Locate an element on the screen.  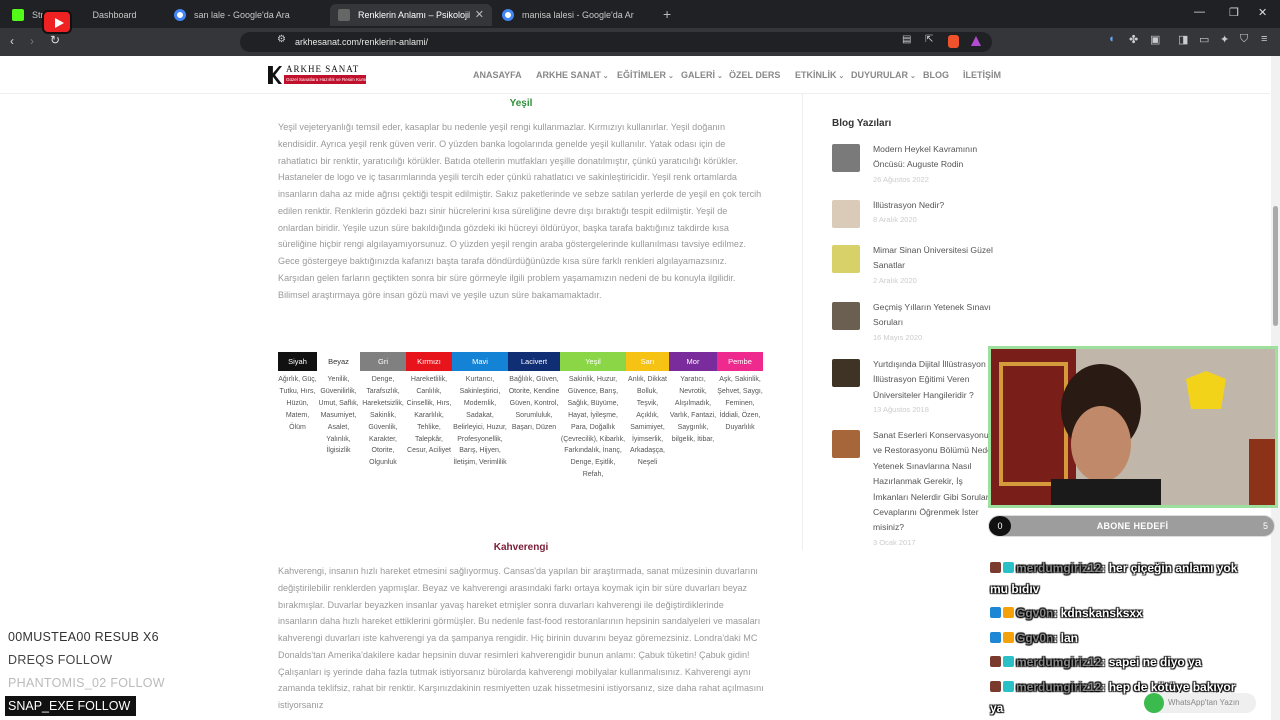
share-icon: ⇱ is located at coordinates (929, 39).